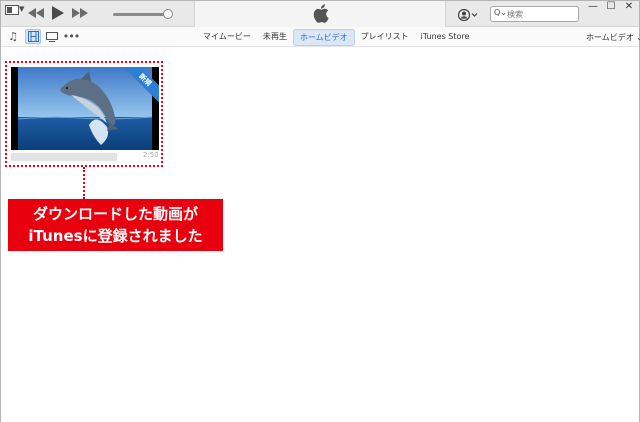  What do you see at coordinates (227, 37) in the screenshot?
I see `tab-my-movies: マイムービー` at bounding box center [227, 37].